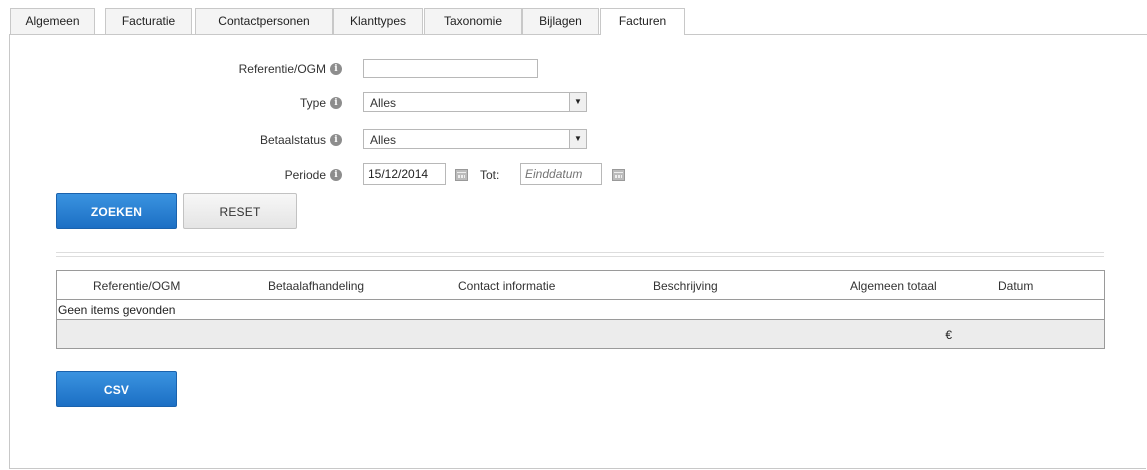 This screenshot has width=1147, height=470. I want to click on period-to-label: Tot:, so click(490, 175).